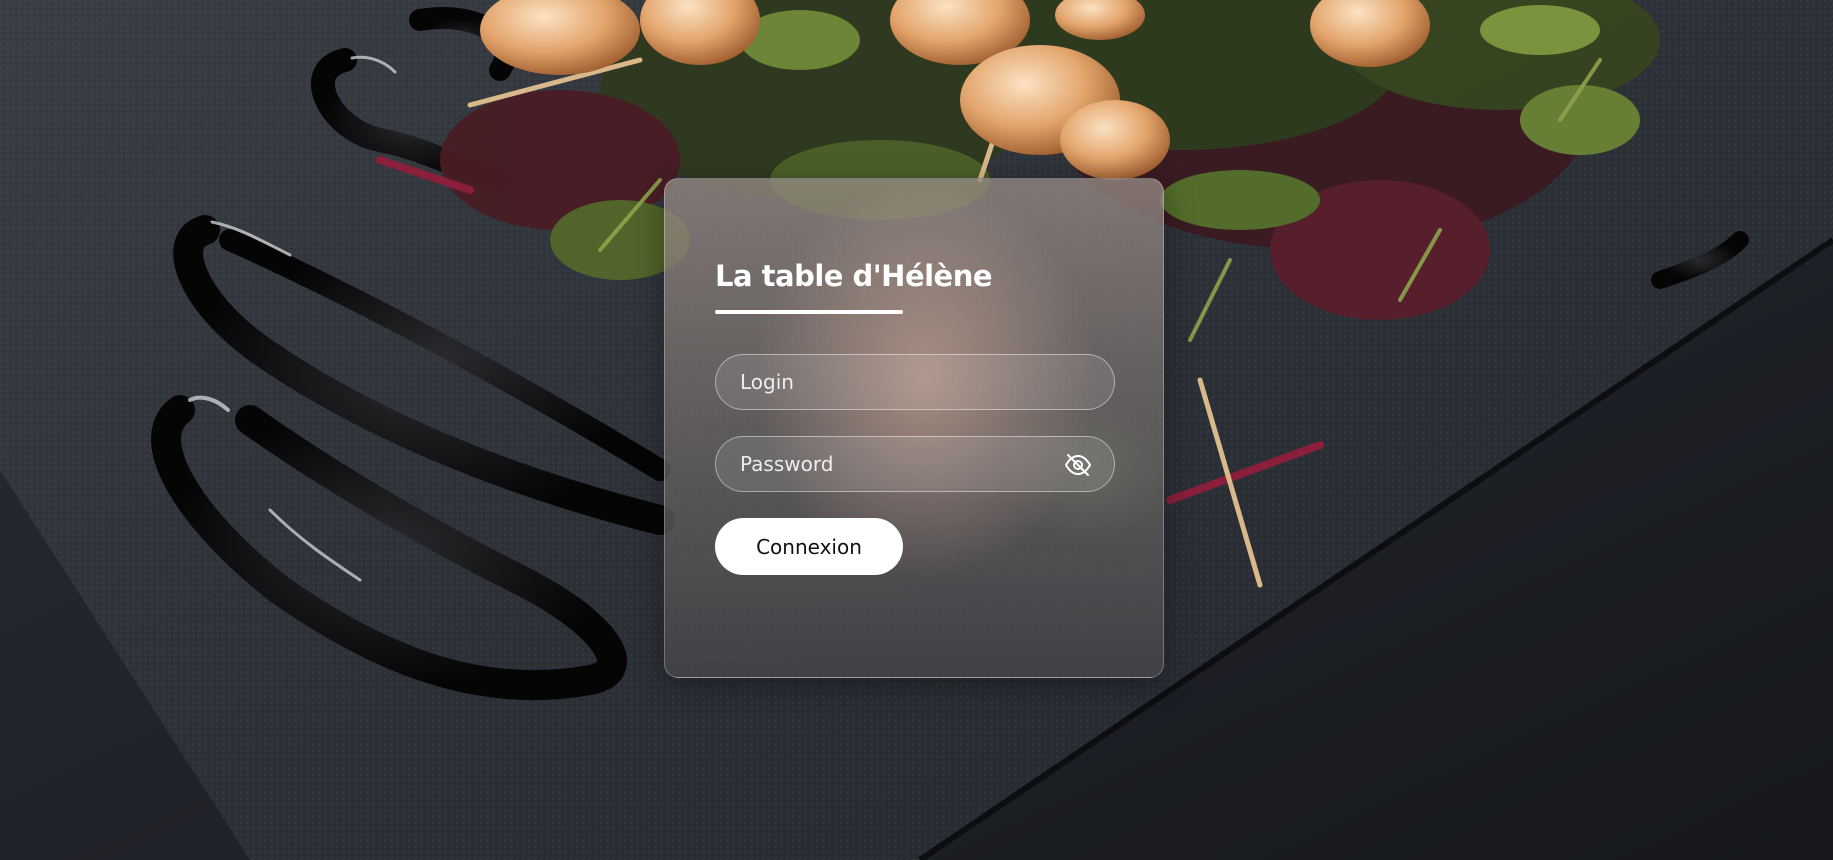 This screenshot has height=860, width=1833. What do you see at coordinates (1078, 465) in the screenshot?
I see `eye-off-icon` at bounding box center [1078, 465].